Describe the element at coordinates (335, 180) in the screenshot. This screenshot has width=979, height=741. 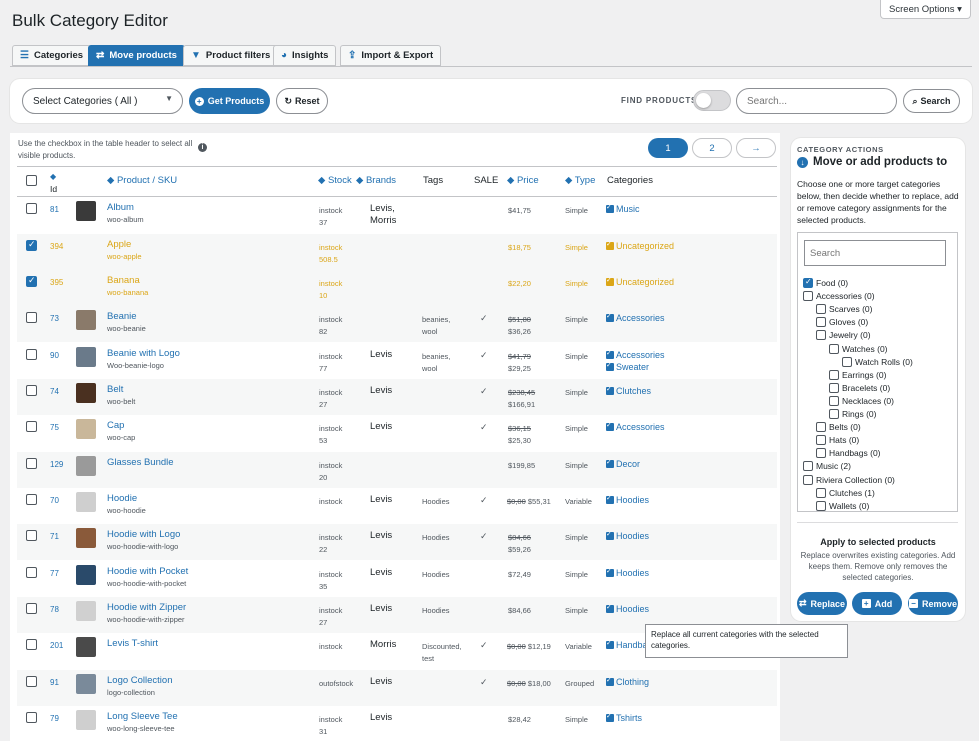
I see `col-stock: ◆ Stock` at that location.